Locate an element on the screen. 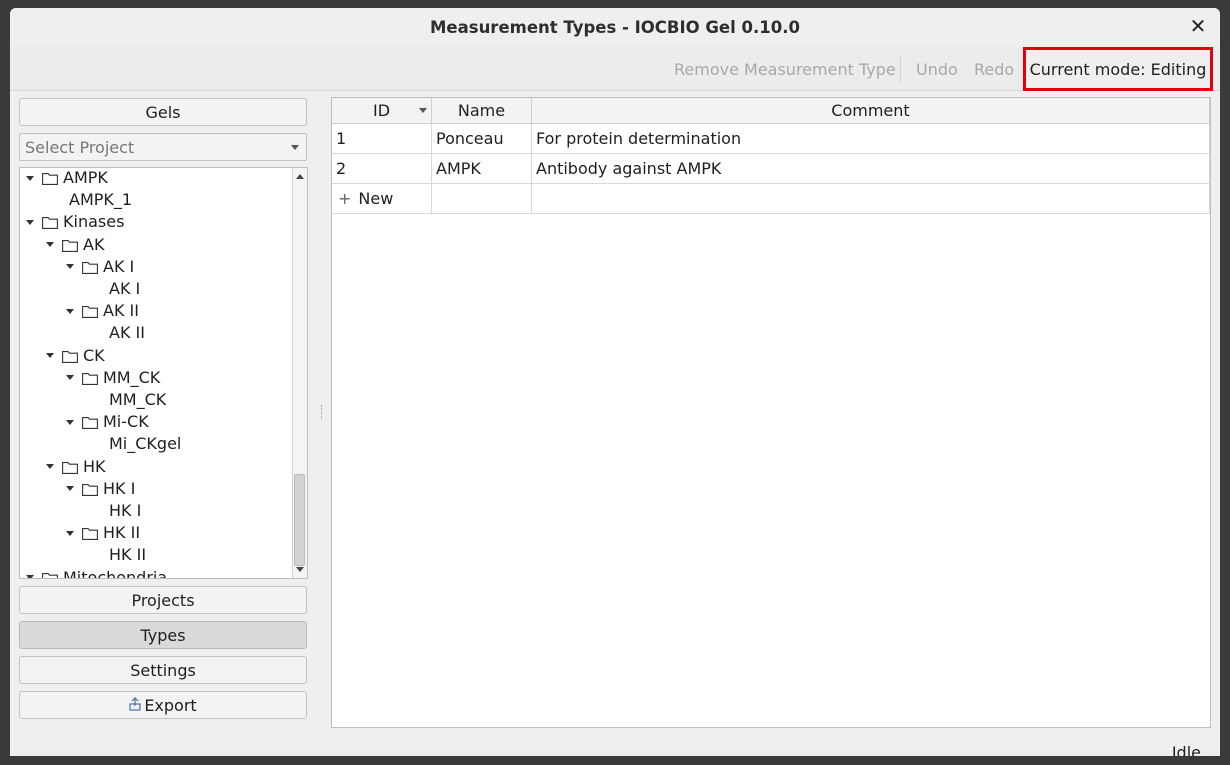  column-header-id: ID is located at coordinates (382, 111).